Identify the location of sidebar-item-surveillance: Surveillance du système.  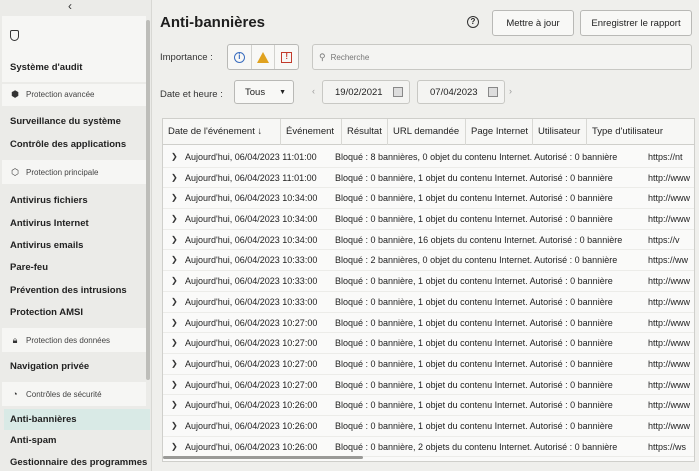
(65, 121).